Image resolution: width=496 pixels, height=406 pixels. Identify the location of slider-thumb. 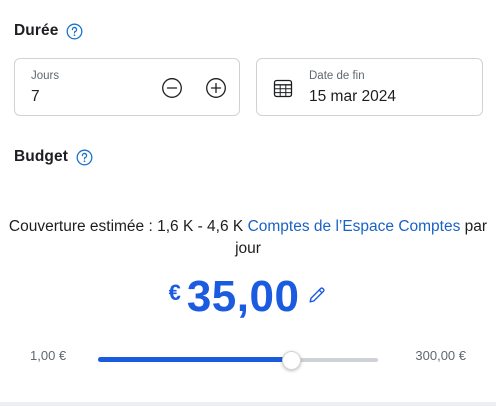
(291, 360).